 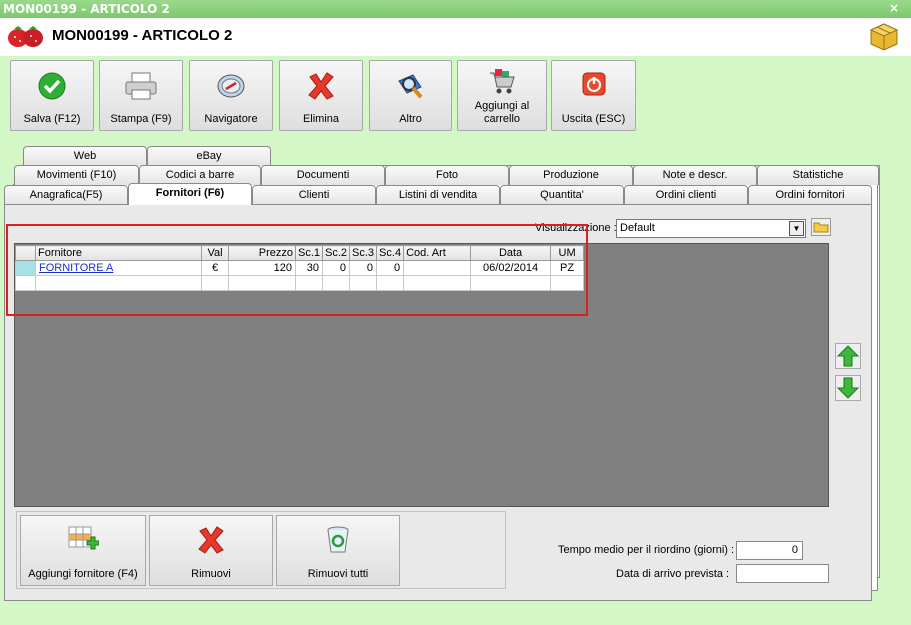 I want to click on cell-data: 06/02/2014, so click(x=511, y=268).